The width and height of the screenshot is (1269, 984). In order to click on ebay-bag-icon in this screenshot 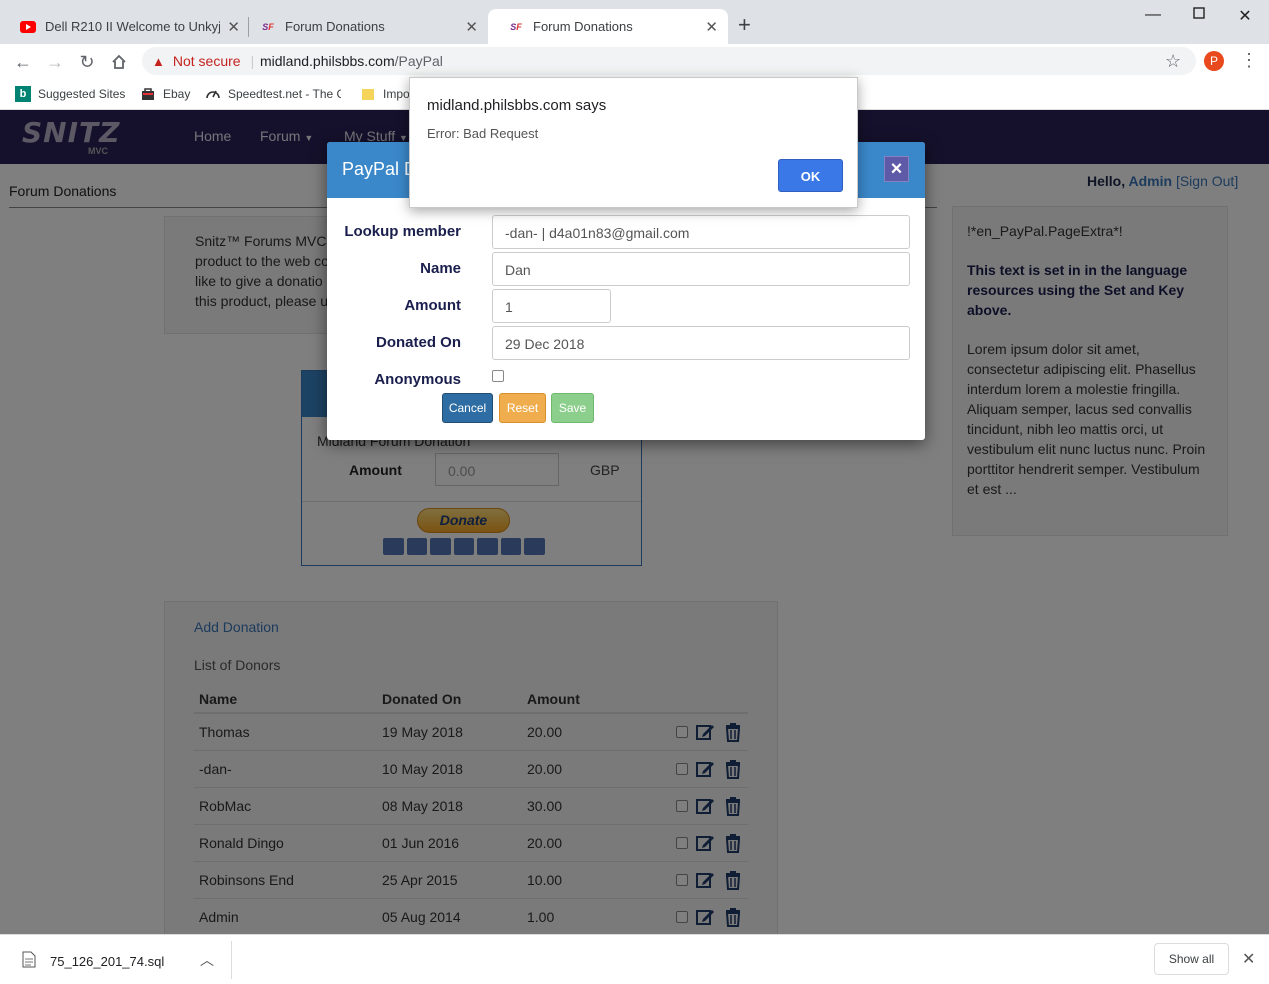, I will do `click(148, 94)`.